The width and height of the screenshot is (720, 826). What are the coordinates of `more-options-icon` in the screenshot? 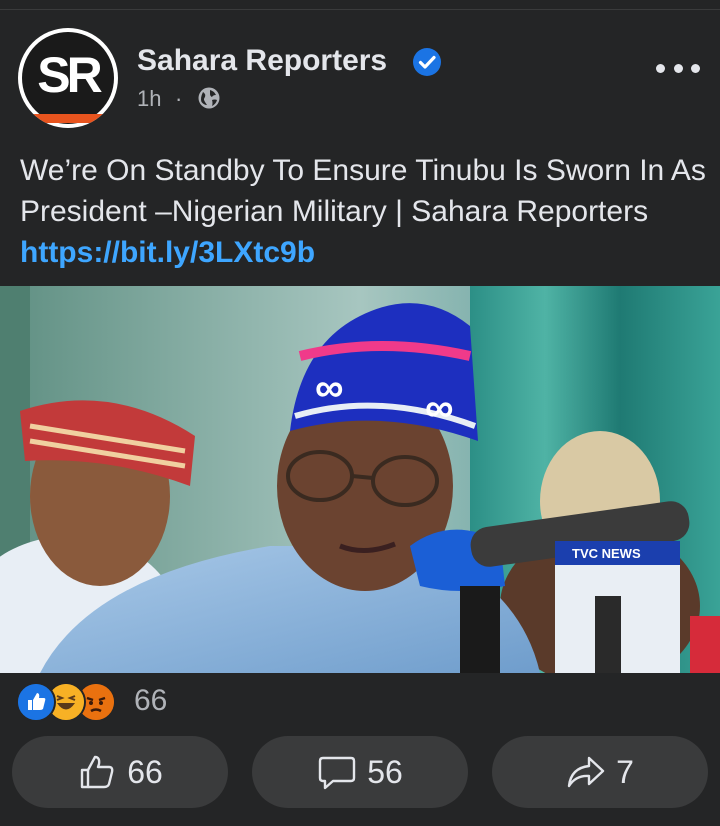 It's located at (678, 68).